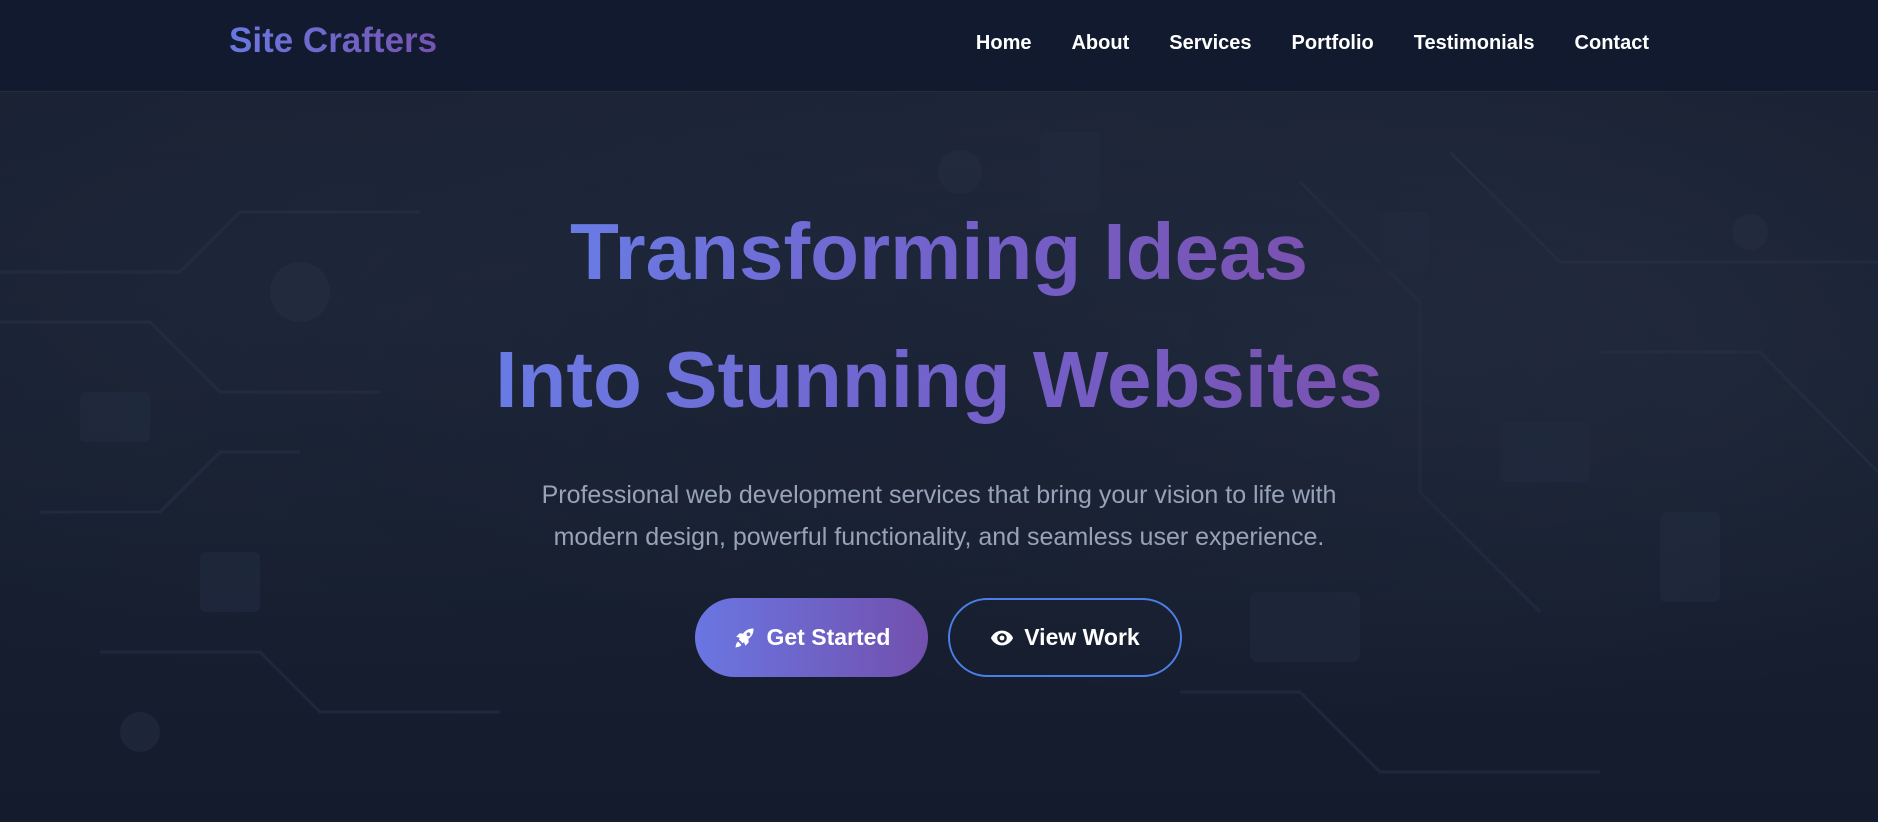 The width and height of the screenshot is (1878, 822). I want to click on hero-title-line-1-text: Transforming Ideas, so click(939, 251).